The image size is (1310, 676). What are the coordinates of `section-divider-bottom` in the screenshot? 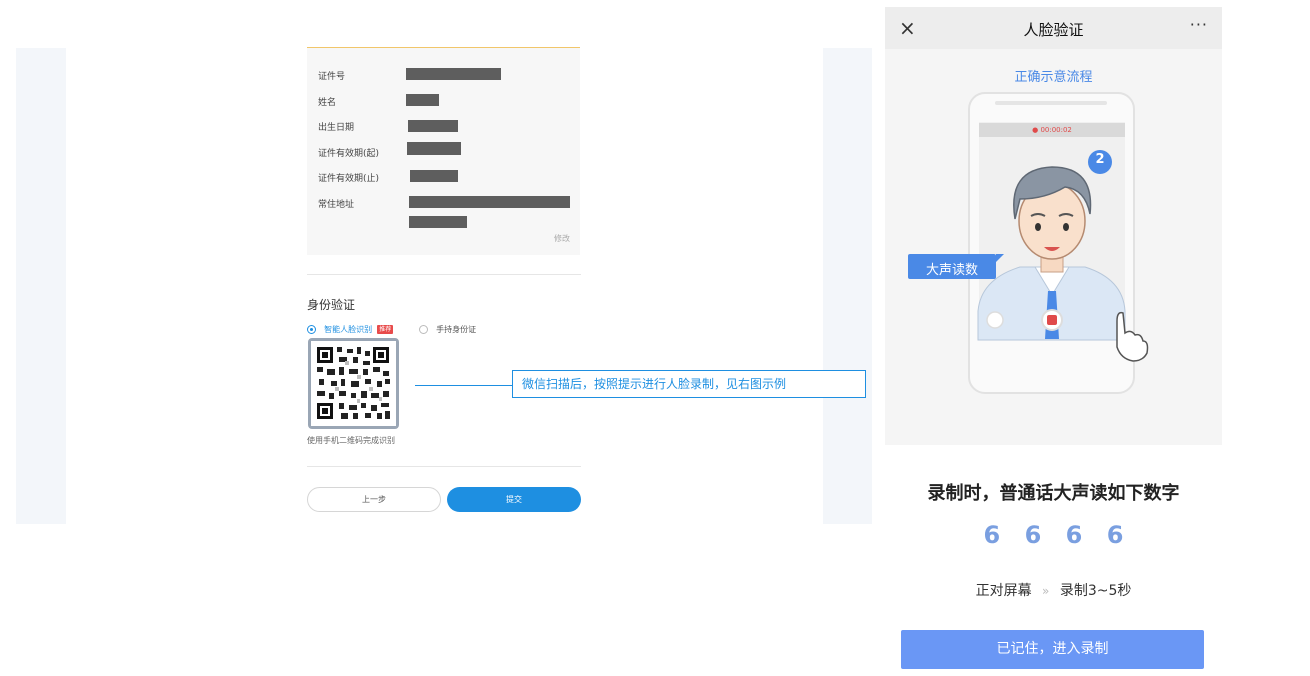 It's located at (444, 466).